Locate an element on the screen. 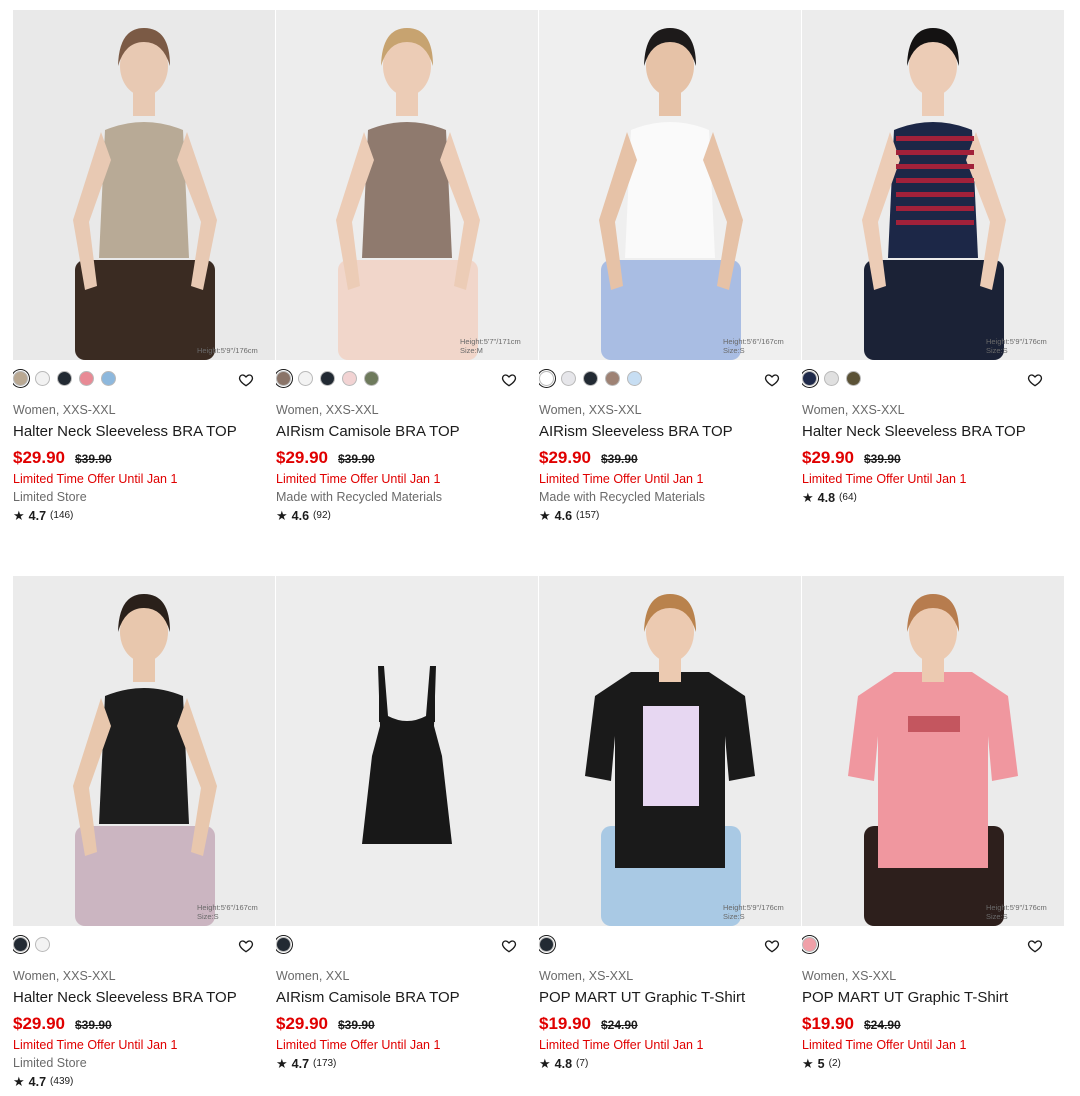 The width and height of the screenshot is (1080, 1096). review-count: (157) is located at coordinates (588, 515).